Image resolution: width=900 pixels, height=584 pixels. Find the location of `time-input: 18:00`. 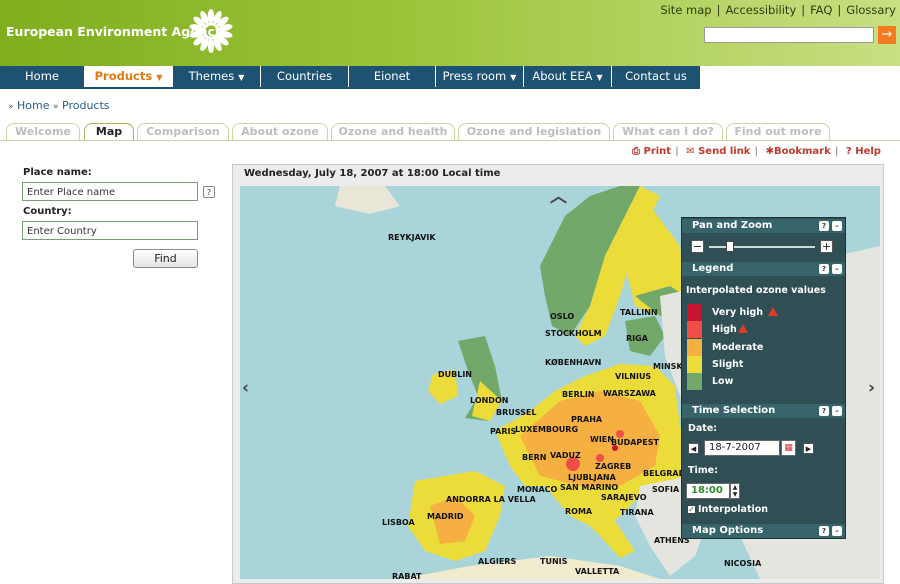

time-input: 18:00 is located at coordinates (708, 491).